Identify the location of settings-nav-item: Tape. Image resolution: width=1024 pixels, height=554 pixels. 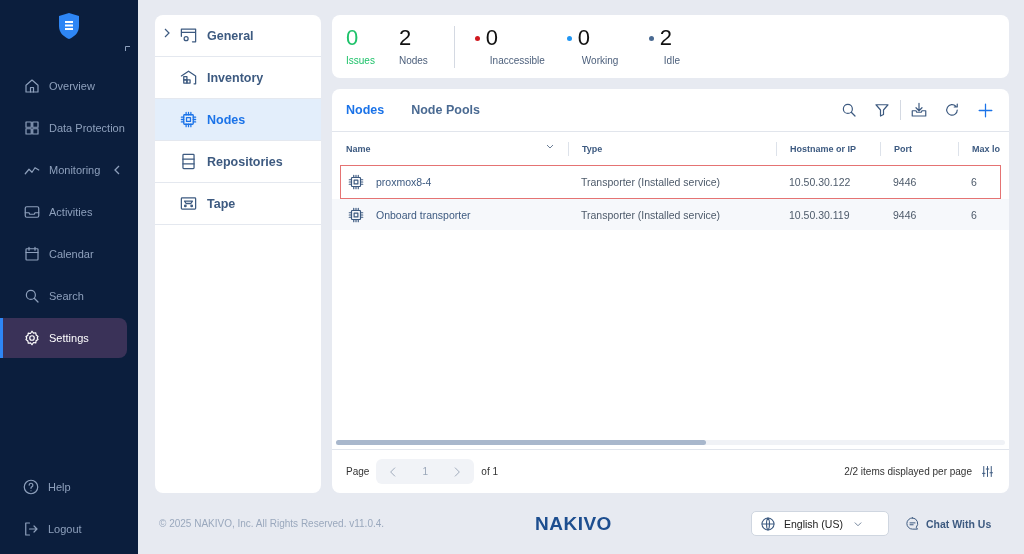
(238, 204).